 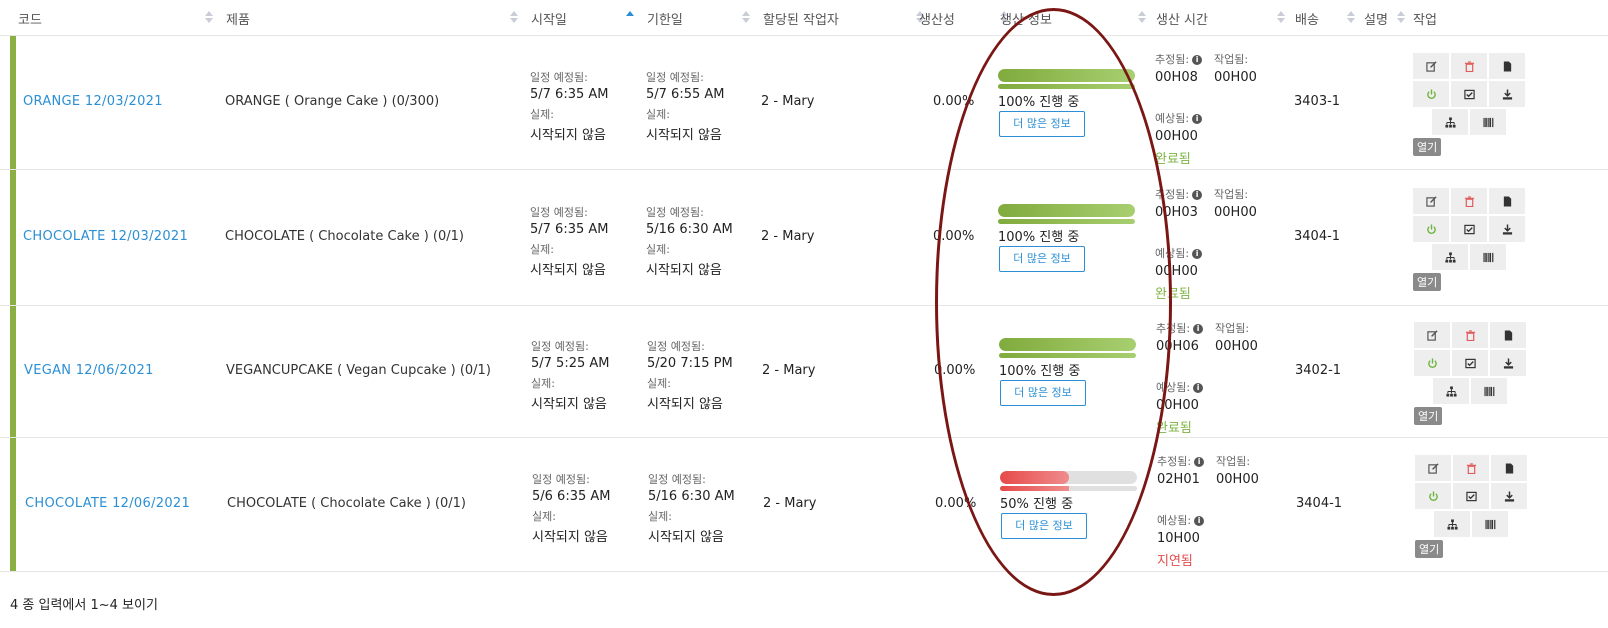 I want to click on power-icon, so click(x=1431, y=94).